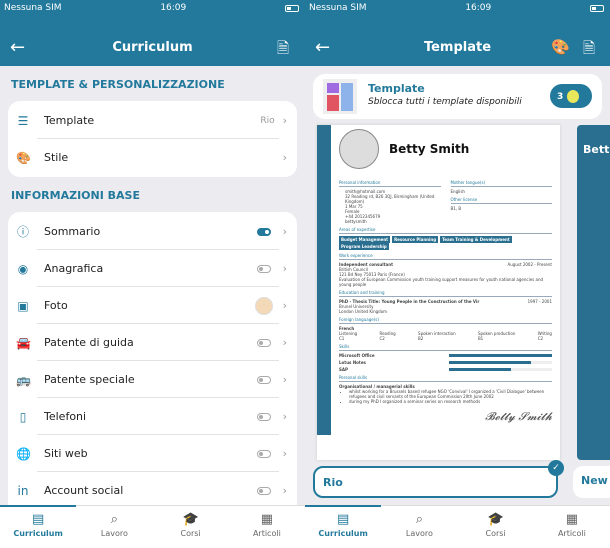  What do you see at coordinates (457, 191) in the screenshot?
I see `cv-text: English` at bounding box center [457, 191].